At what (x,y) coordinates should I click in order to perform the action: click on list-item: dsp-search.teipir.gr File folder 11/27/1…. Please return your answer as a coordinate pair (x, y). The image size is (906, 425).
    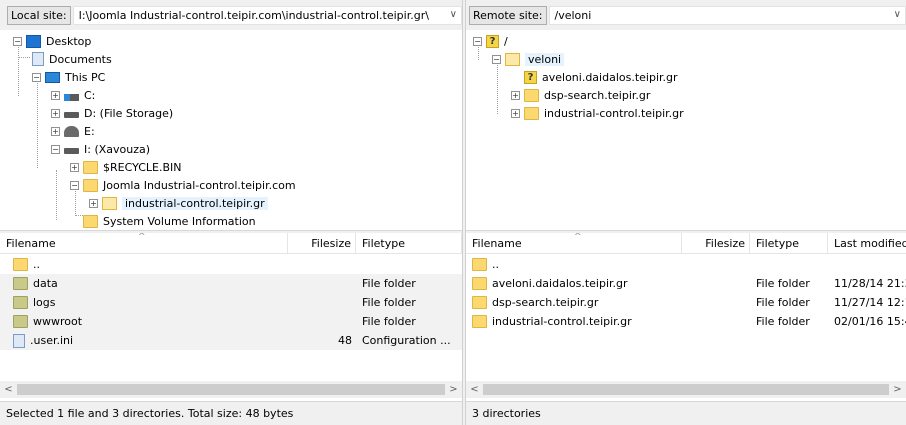
    Looking at the image, I should click on (686, 302).